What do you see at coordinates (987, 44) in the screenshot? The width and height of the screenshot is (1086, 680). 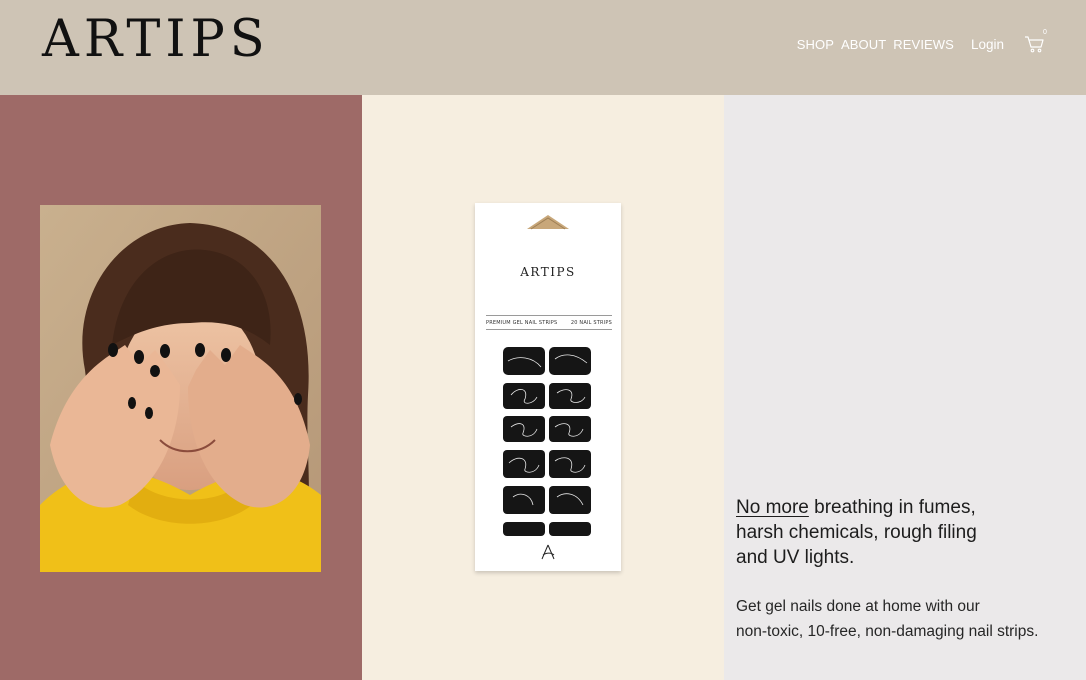 I see `login-link: Login` at bounding box center [987, 44].